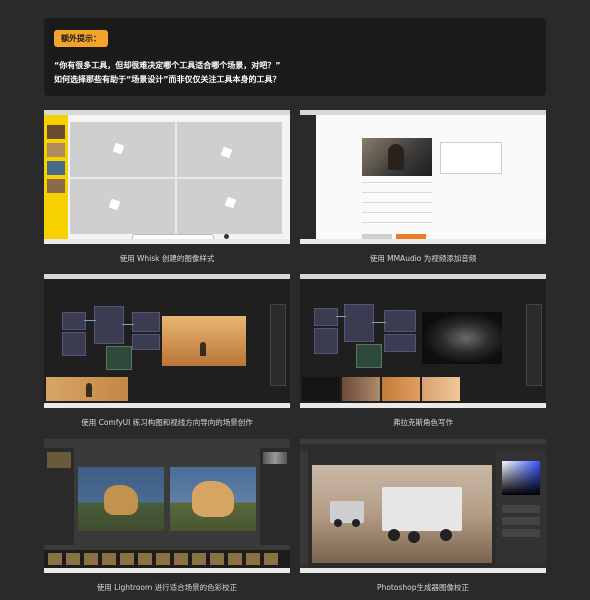 This screenshot has width=590, height=600. What do you see at coordinates (167, 587) in the screenshot?
I see `caption-lightroom: 使用 Lightroom 进行适合场景的色彩校正` at bounding box center [167, 587].